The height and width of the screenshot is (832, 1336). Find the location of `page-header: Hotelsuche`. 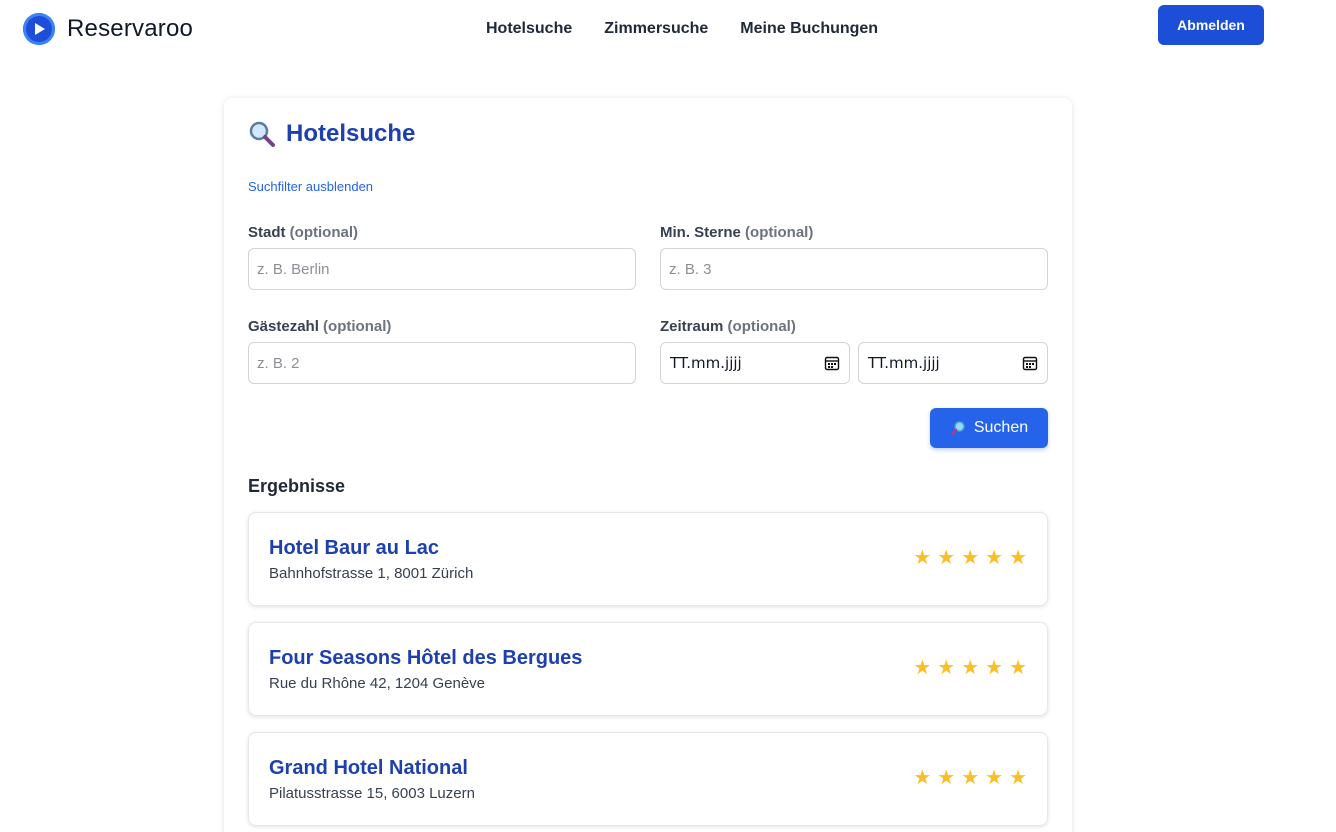

page-header: Hotelsuche is located at coordinates (331, 134).